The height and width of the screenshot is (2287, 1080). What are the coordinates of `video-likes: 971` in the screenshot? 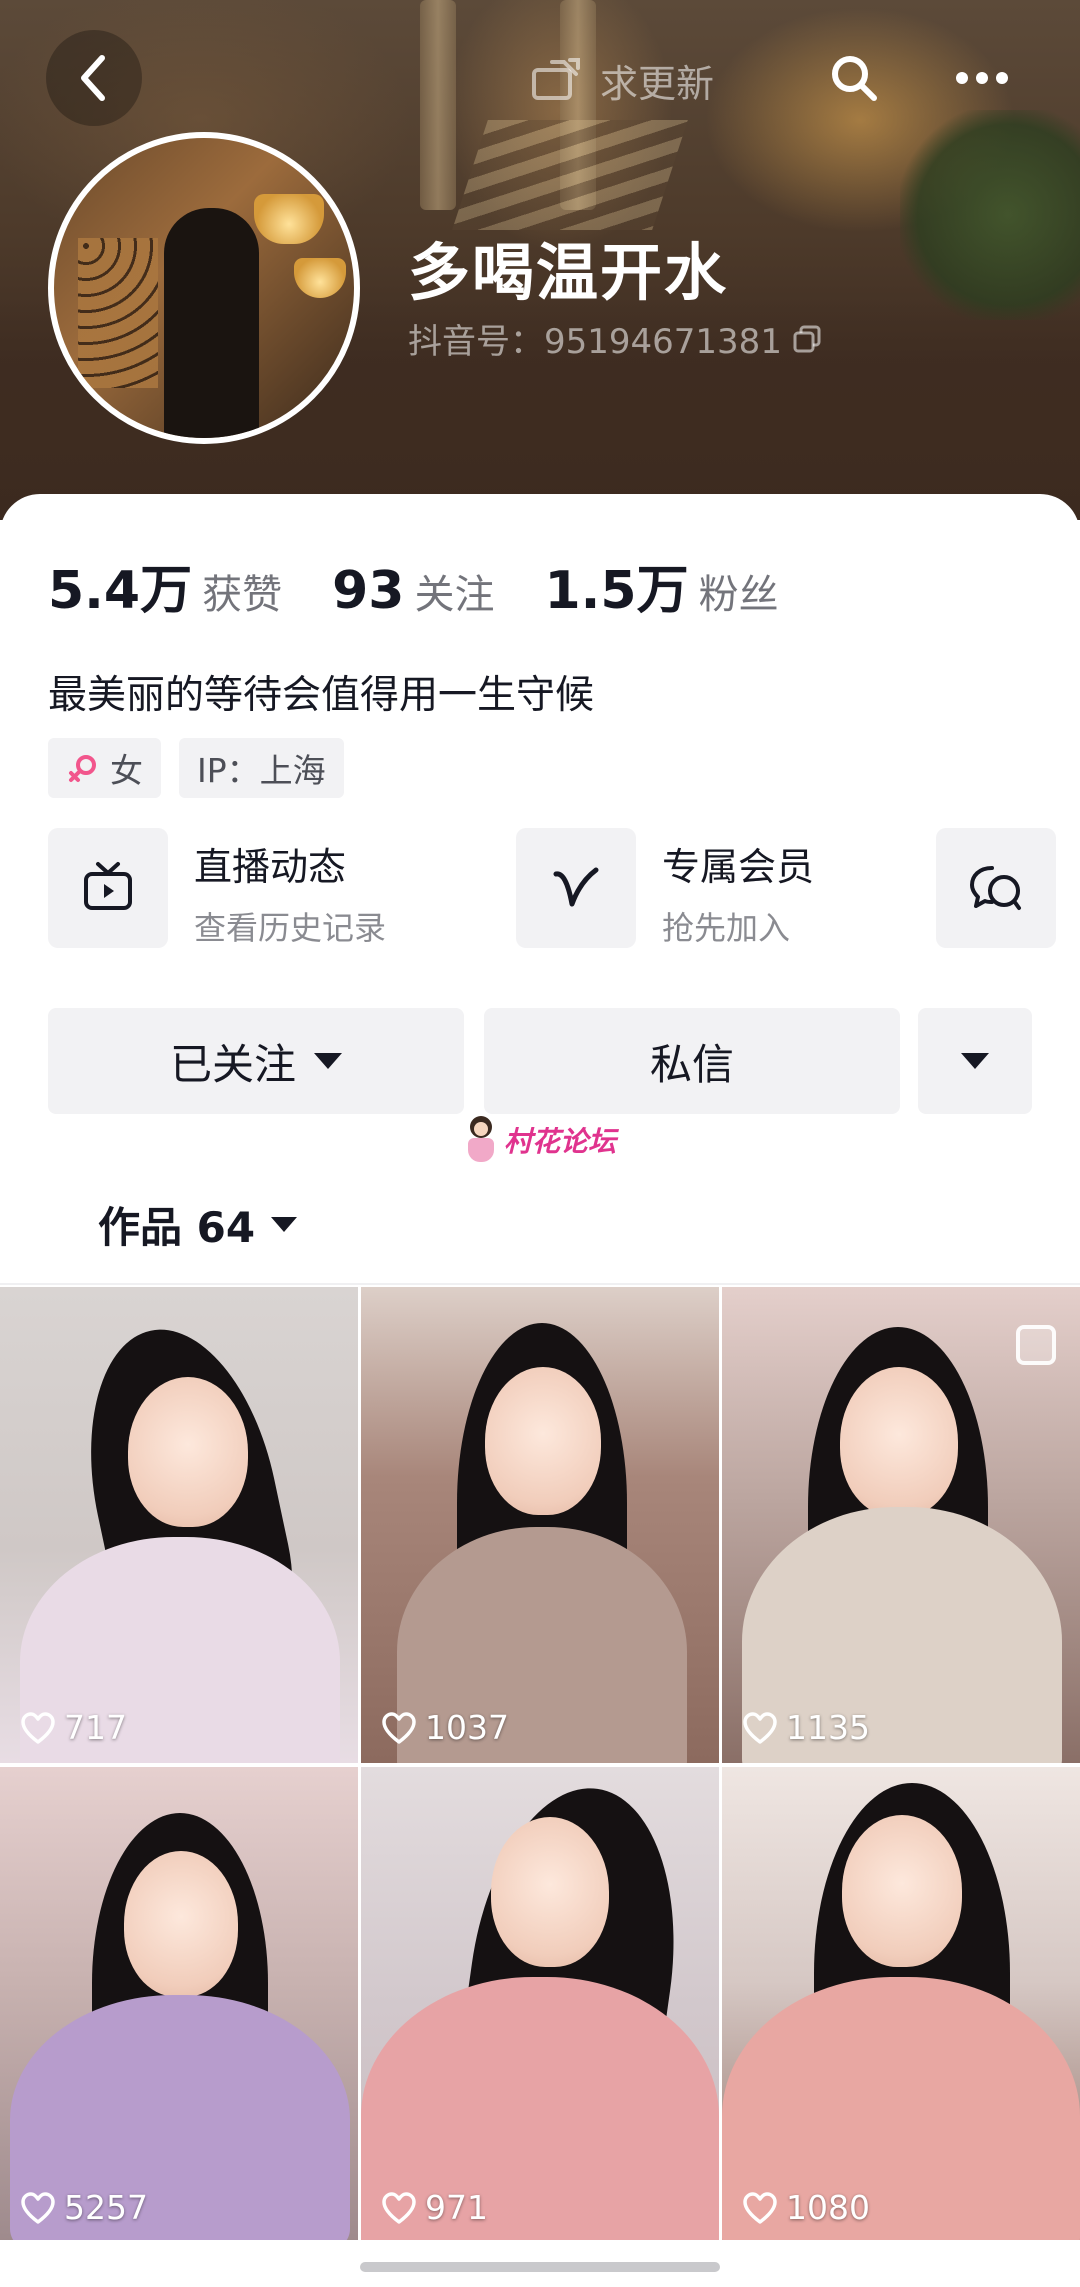 It's located at (434, 2207).